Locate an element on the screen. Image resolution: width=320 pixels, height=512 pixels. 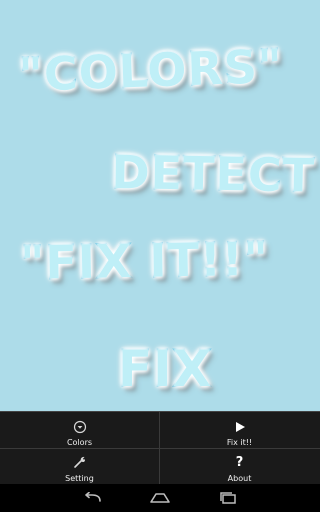
home-icon is located at coordinates (160, 498).